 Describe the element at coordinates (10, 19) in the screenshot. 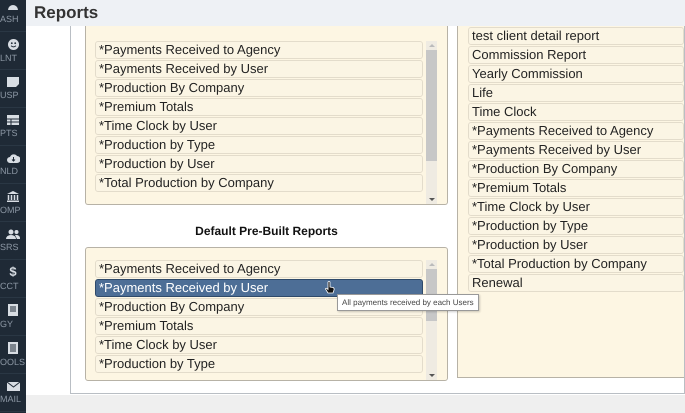

I see `sidebar-label: ASH` at that location.